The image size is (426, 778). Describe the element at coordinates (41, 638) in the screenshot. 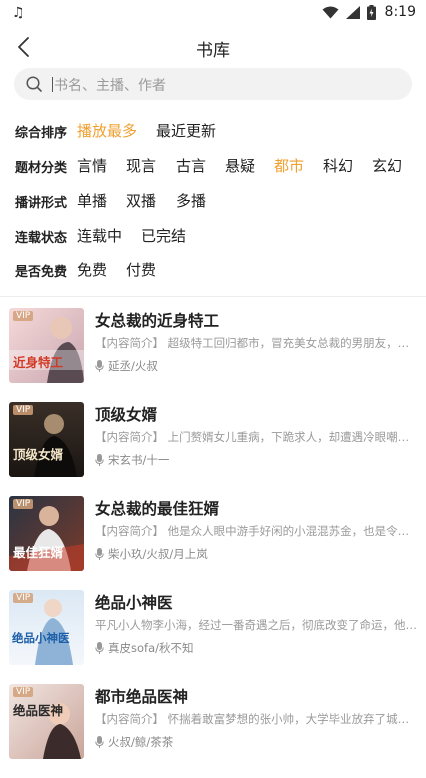

I see `cover-title: 绝品小神医` at that location.